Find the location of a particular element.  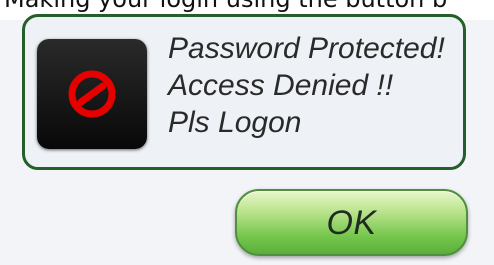

top-text: Making your login using the button b is located at coordinates (225, 7).